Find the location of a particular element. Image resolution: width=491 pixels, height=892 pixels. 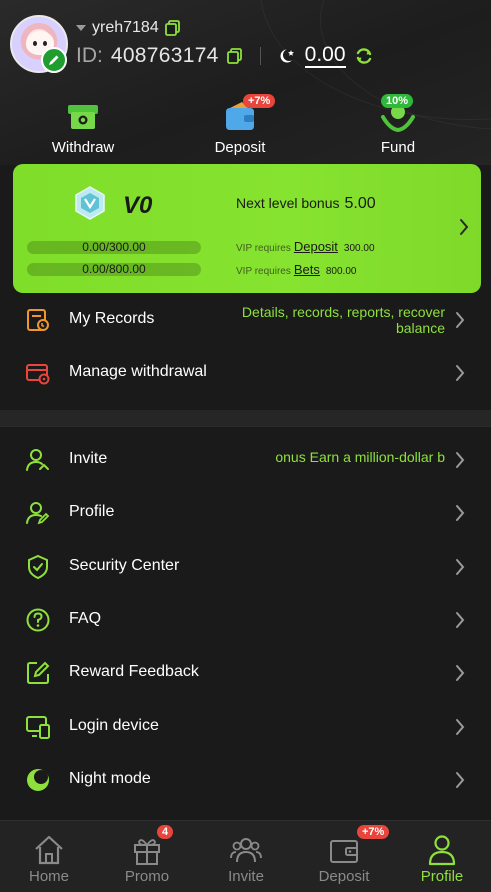

bottom-navigation: Home 4 Promo Invite +7% Deposit Profile is located at coordinates (245, 856).